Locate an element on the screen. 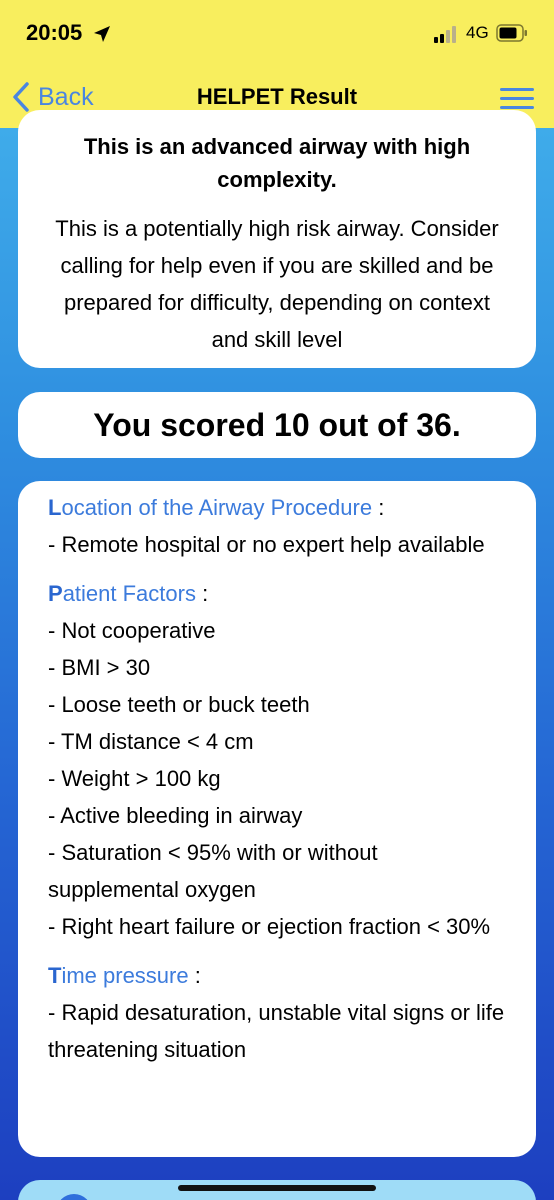 This screenshot has width=554, height=1200. section-title: Time pressure : is located at coordinates (281, 975).